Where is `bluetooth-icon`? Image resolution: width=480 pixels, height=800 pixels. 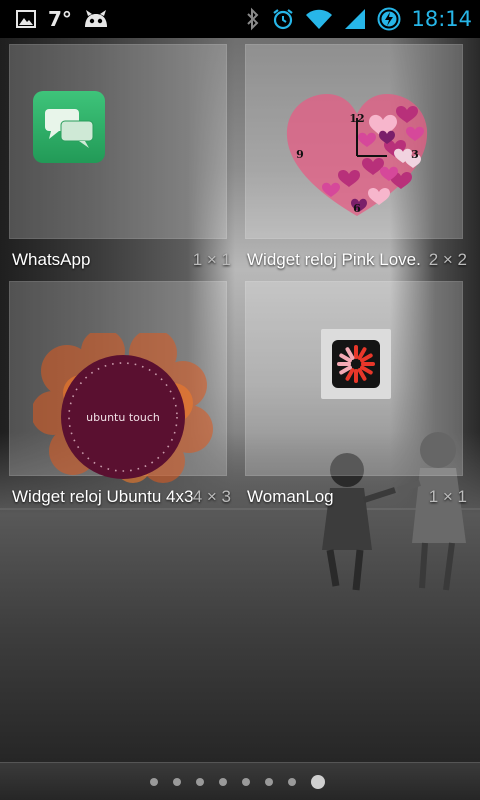
bluetooth-icon is located at coordinates (253, 19).